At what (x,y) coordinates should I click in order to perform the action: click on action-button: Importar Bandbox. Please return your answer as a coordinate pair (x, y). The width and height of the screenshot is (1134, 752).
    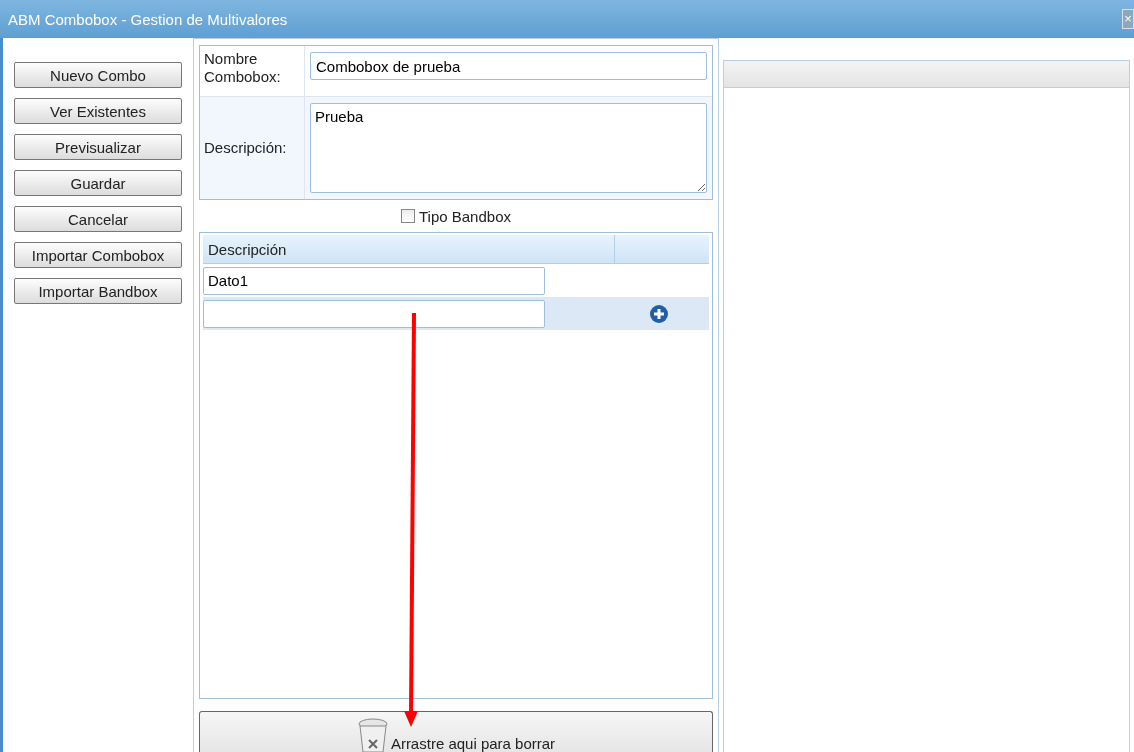
    Looking at the image, I should click on (98, 291).